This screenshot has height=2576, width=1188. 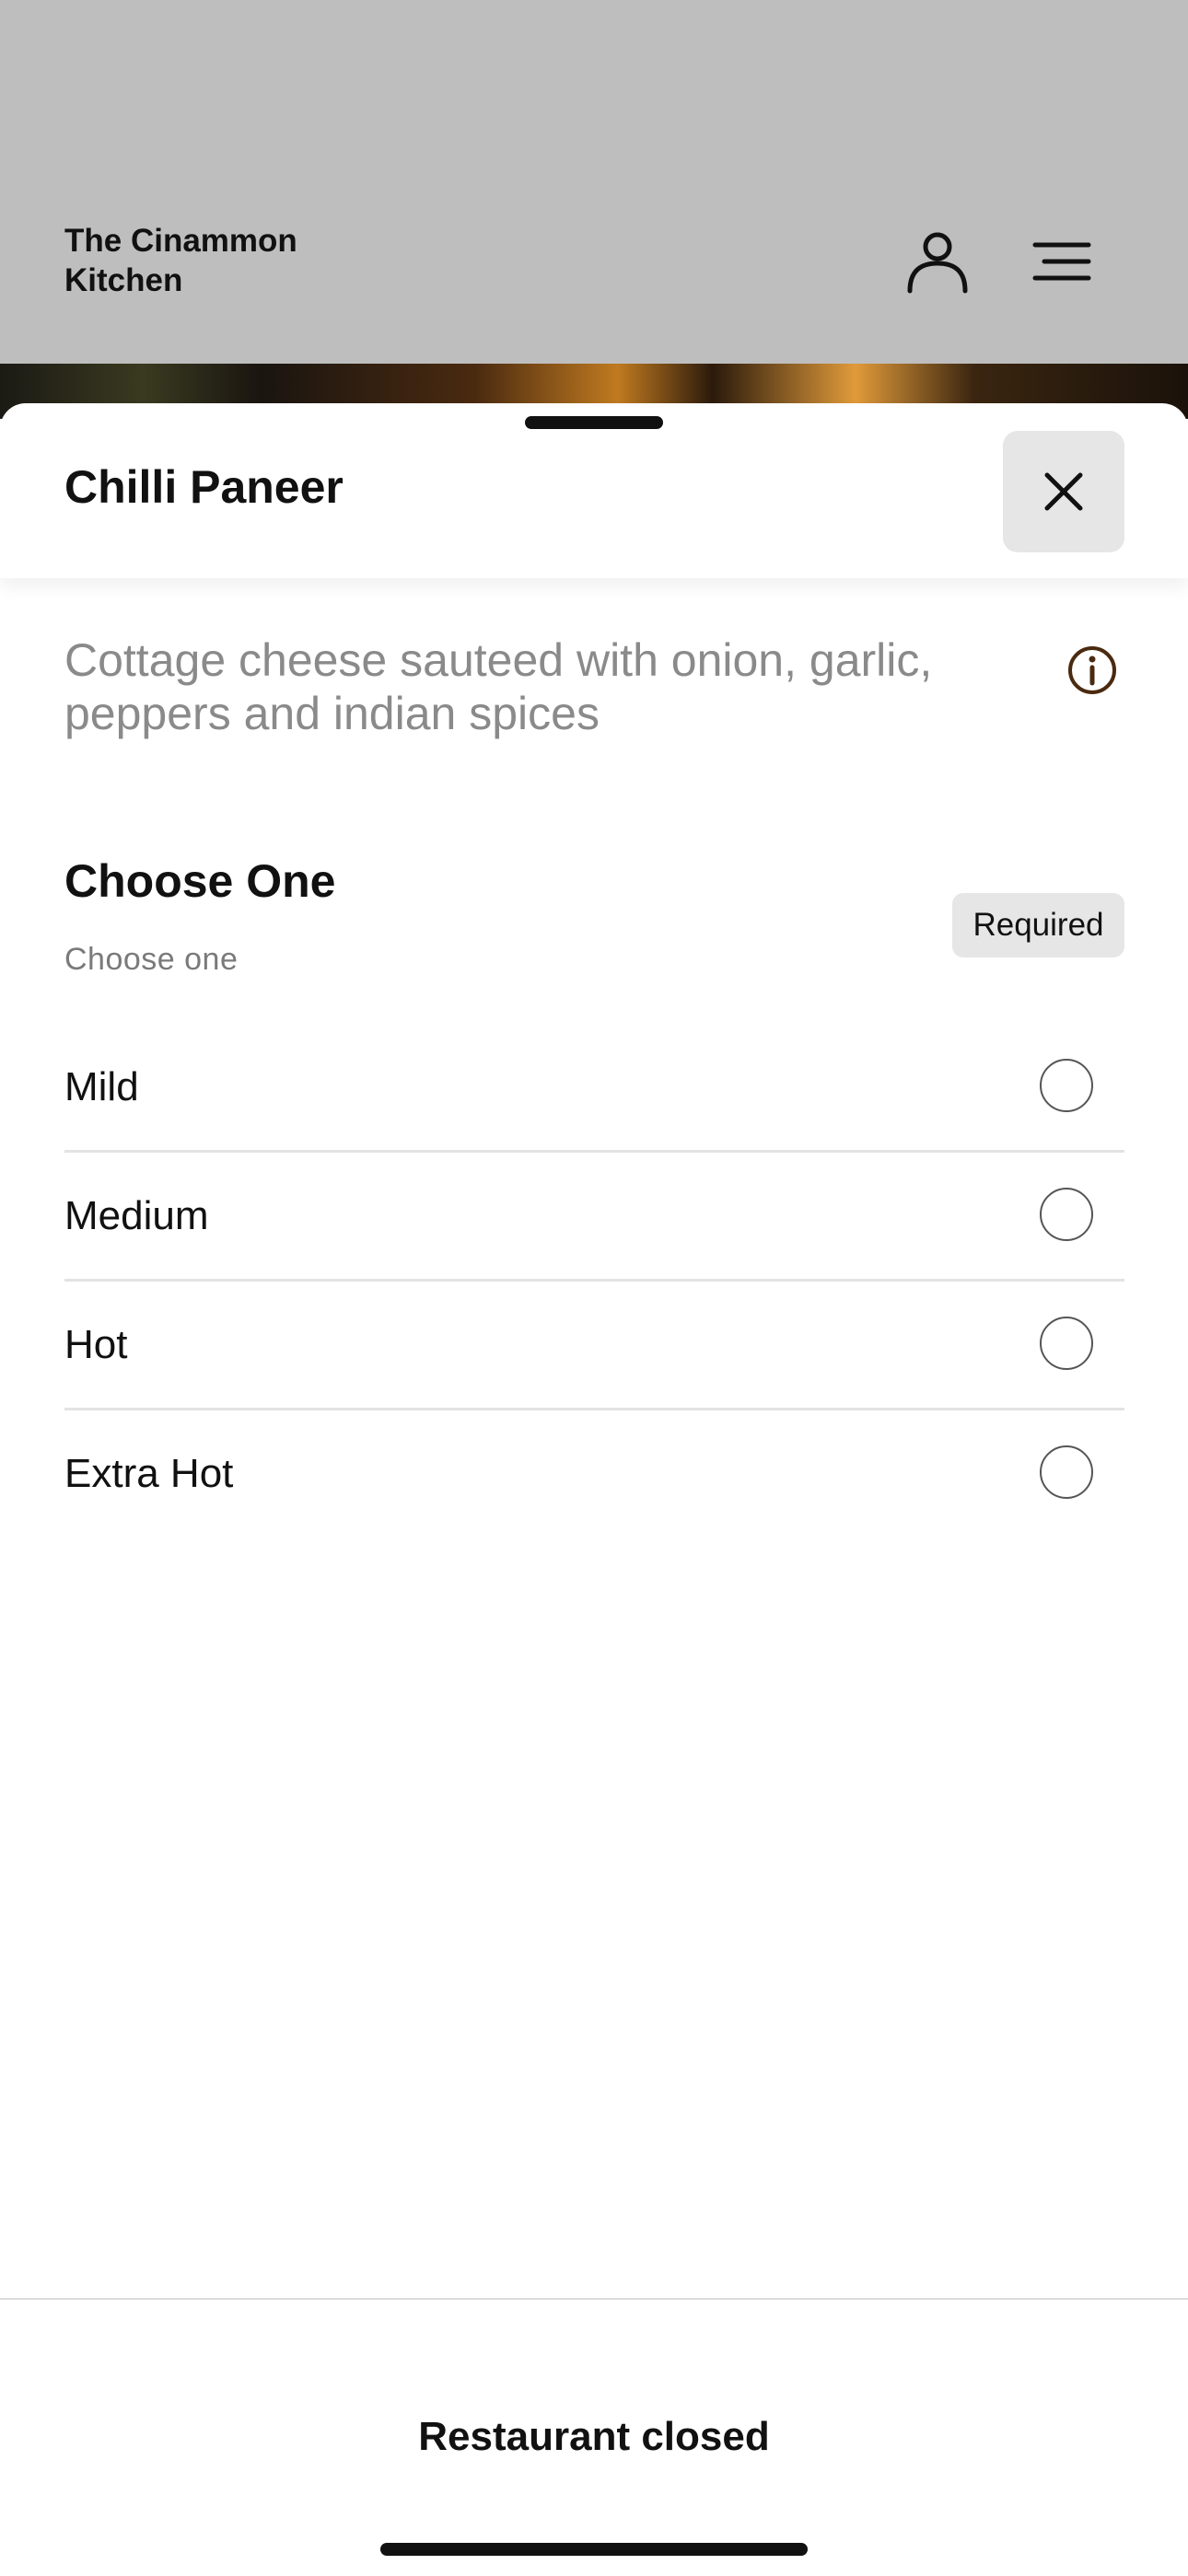 What do you see at coordinates (937, 261) in the screenshot?
I see `user-icon` at bounding box center [937, 261].